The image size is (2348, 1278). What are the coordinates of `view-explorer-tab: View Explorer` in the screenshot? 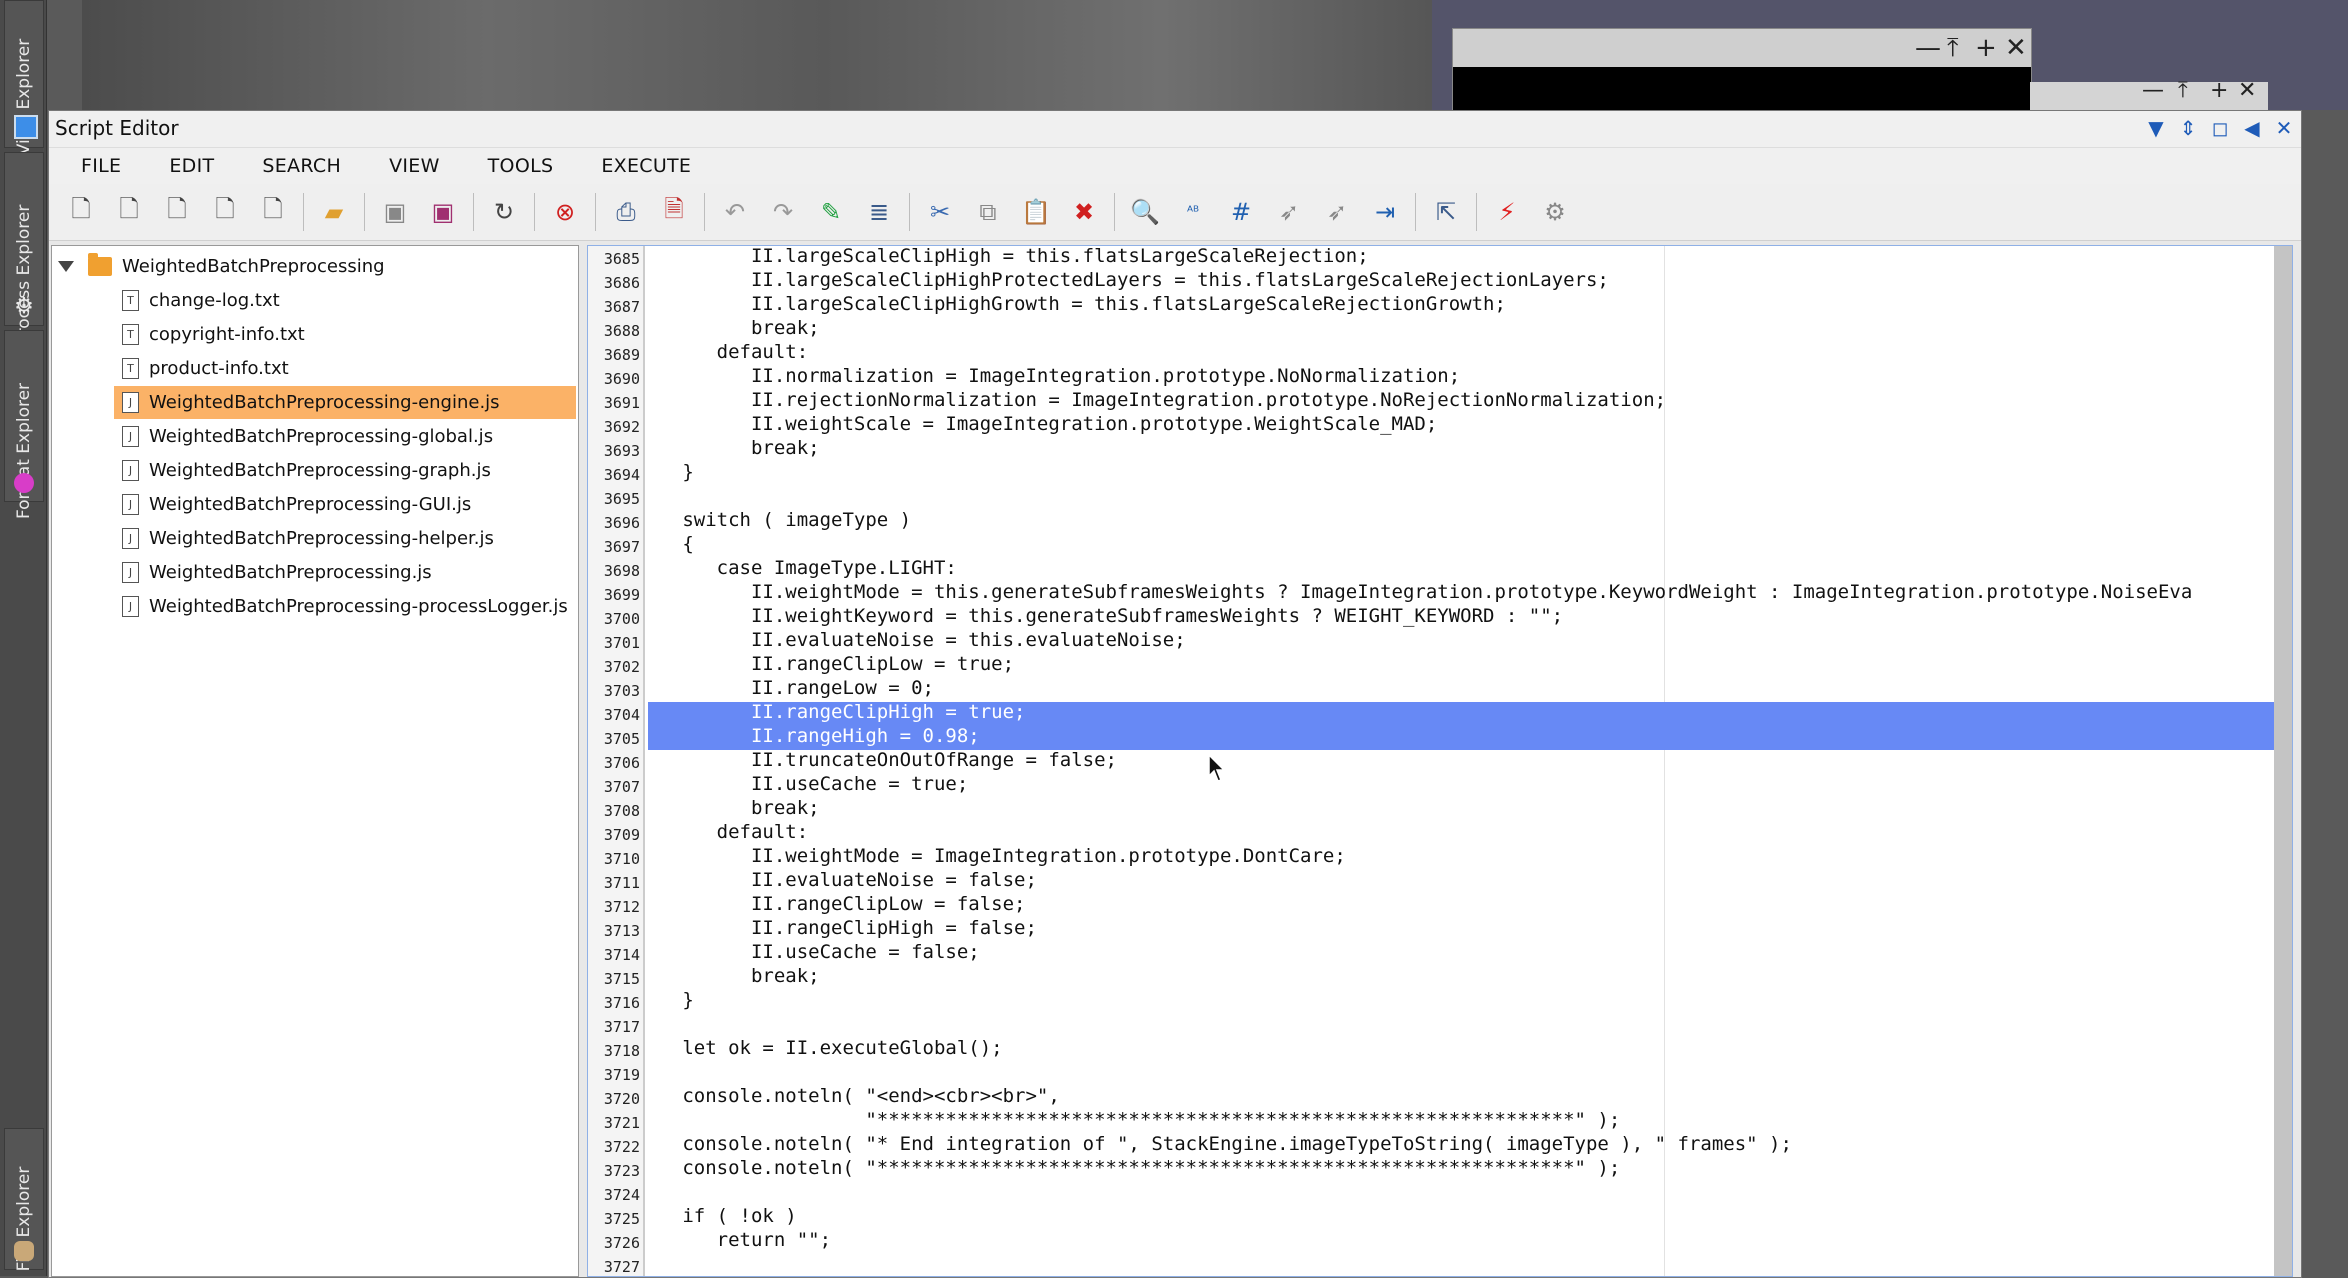 It's located at (24, 77).